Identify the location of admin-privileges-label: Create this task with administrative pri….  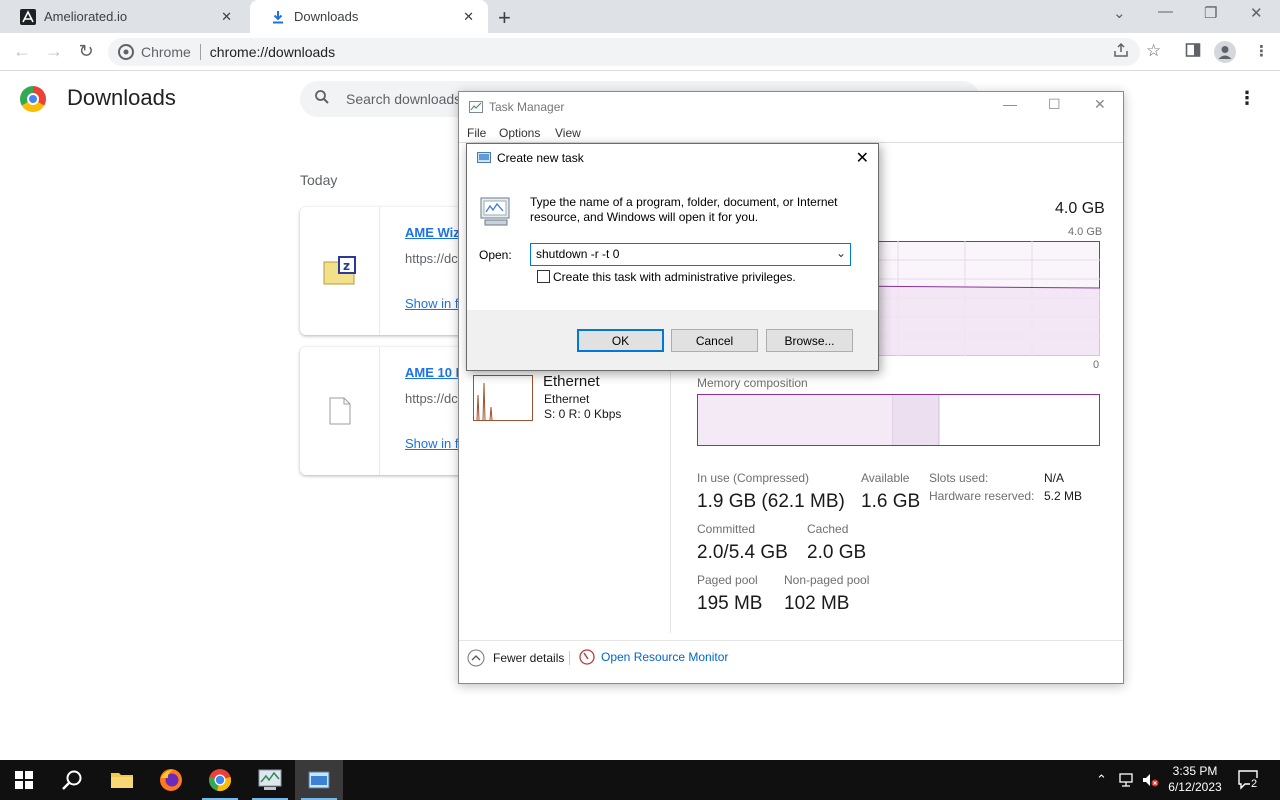
(674, 277).